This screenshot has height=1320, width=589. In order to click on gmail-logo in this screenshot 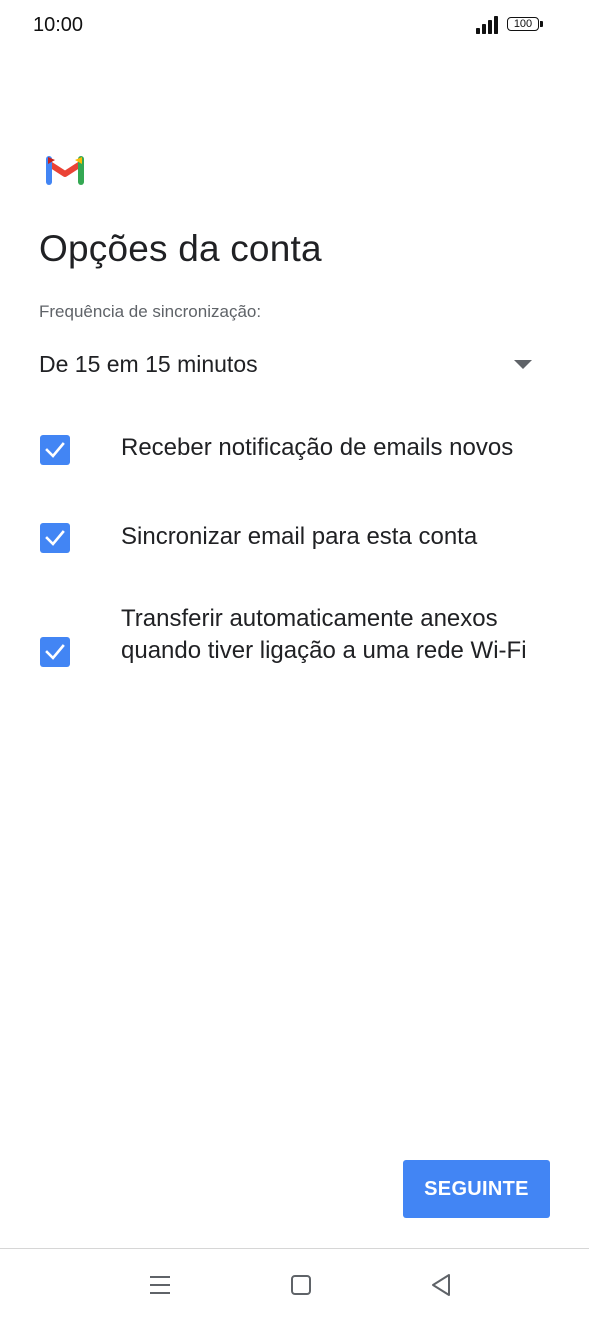, I will do `click(65, 170)`.